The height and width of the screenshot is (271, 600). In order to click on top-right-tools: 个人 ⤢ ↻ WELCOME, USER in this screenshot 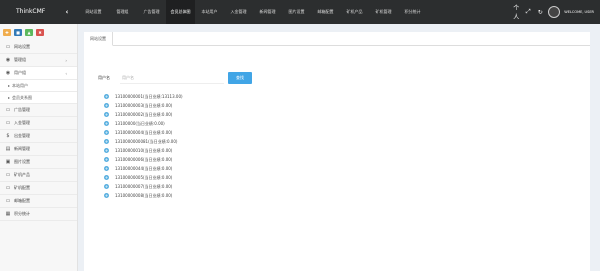, I will do `click(556, 12)`.